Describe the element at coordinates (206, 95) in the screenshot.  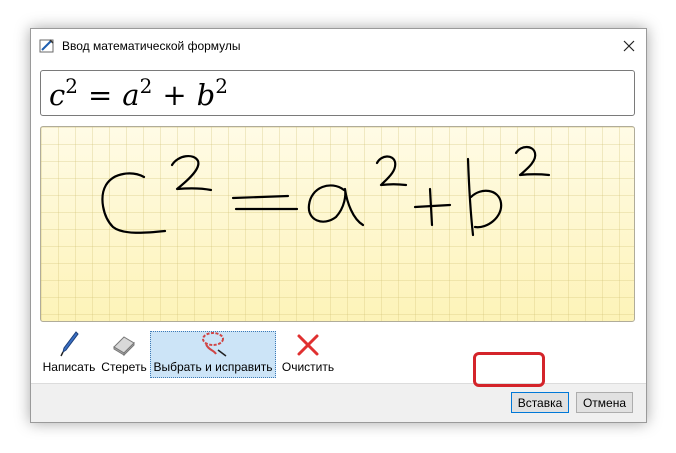
I see `formula-term: b` at that location.